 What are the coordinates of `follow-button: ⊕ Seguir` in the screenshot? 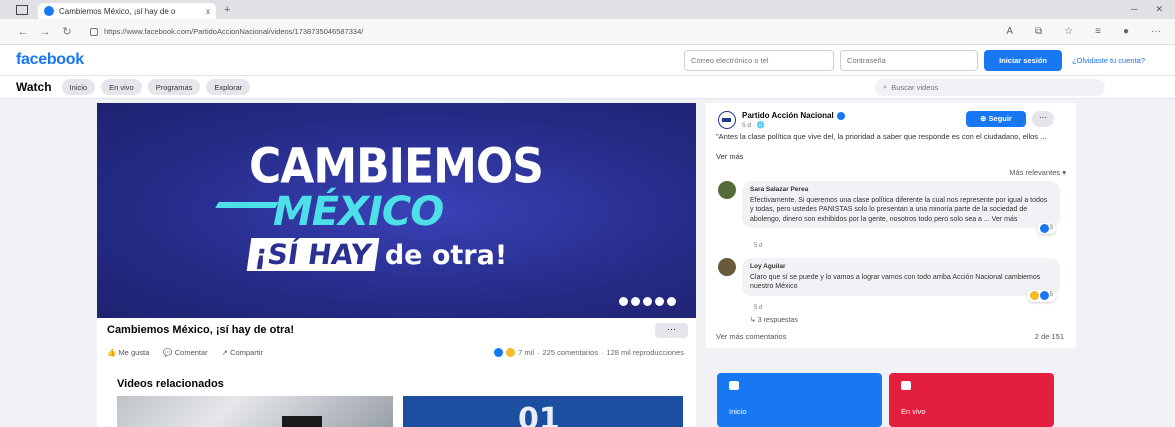 It's located at (996, 119).